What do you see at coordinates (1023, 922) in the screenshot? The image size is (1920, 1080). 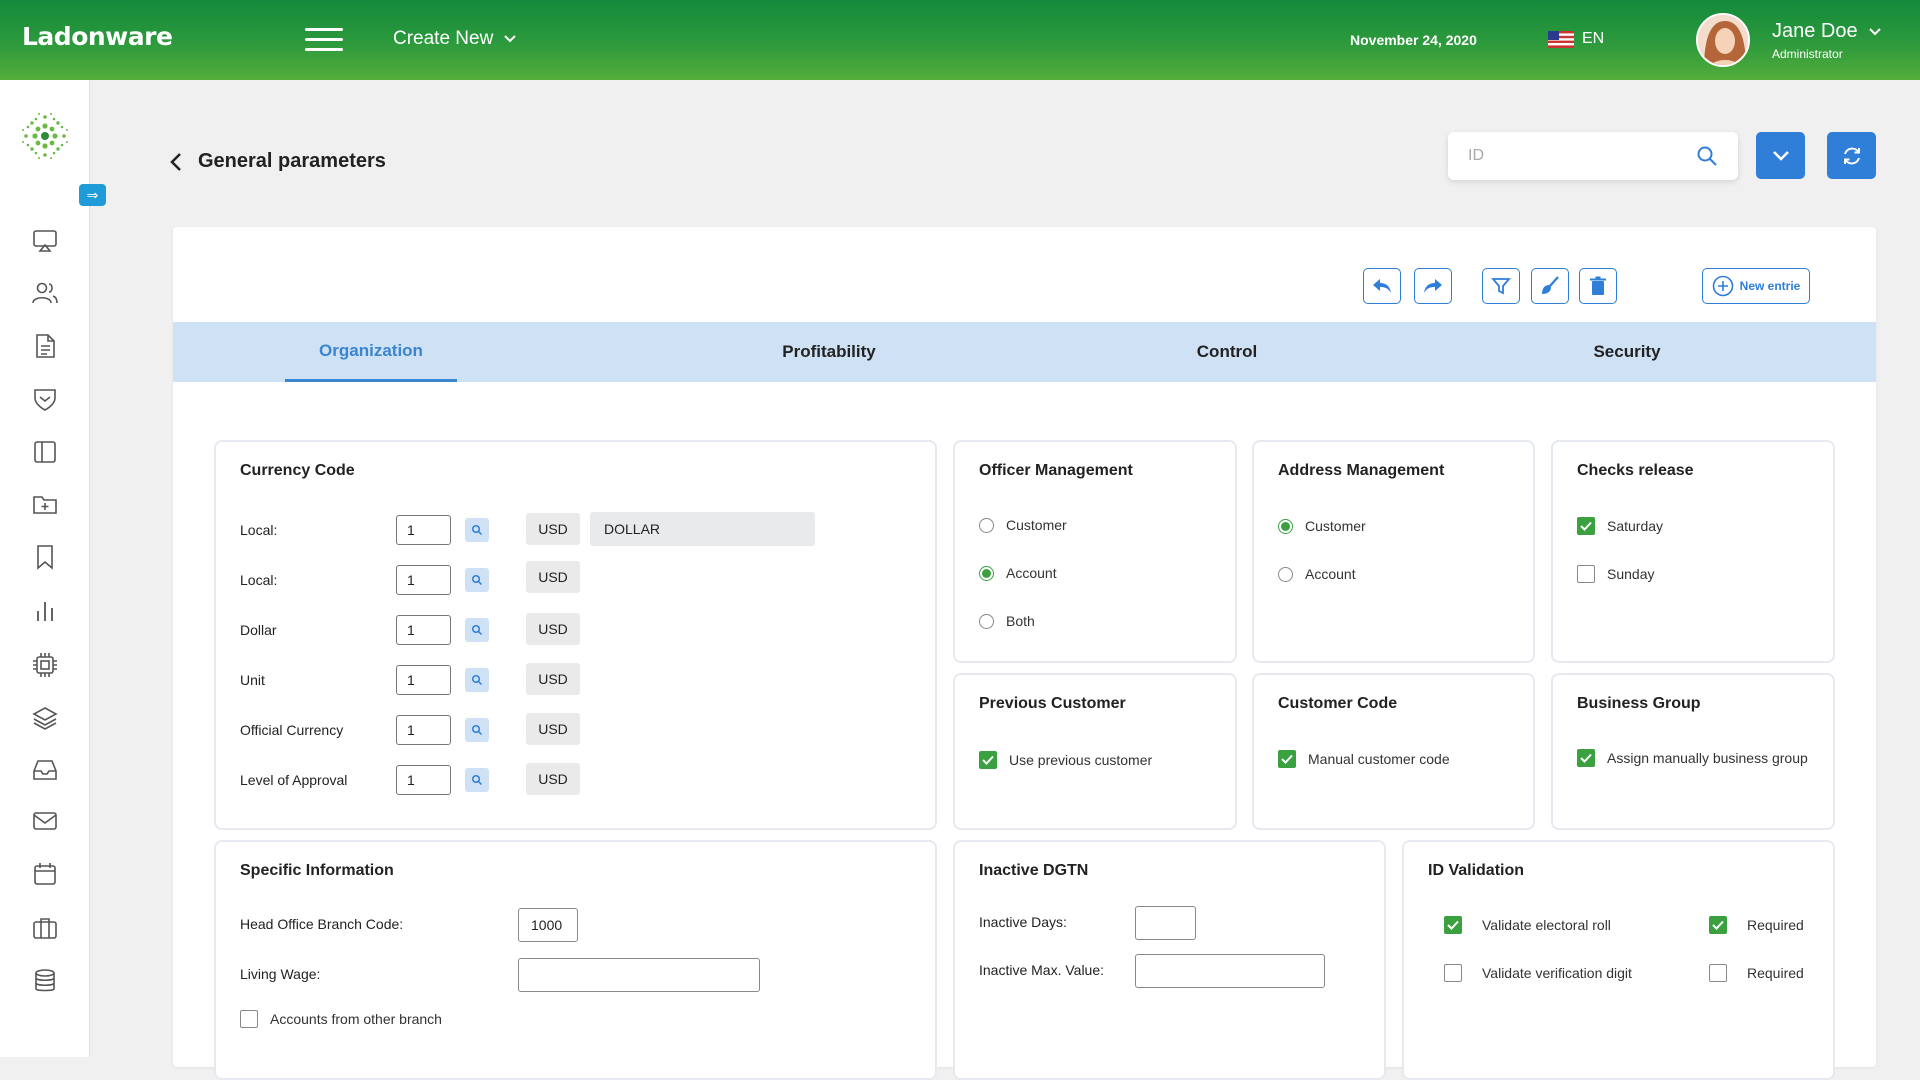 I see `inactive-days-label: Inactive Days:` at bounding box center [1023, 922].